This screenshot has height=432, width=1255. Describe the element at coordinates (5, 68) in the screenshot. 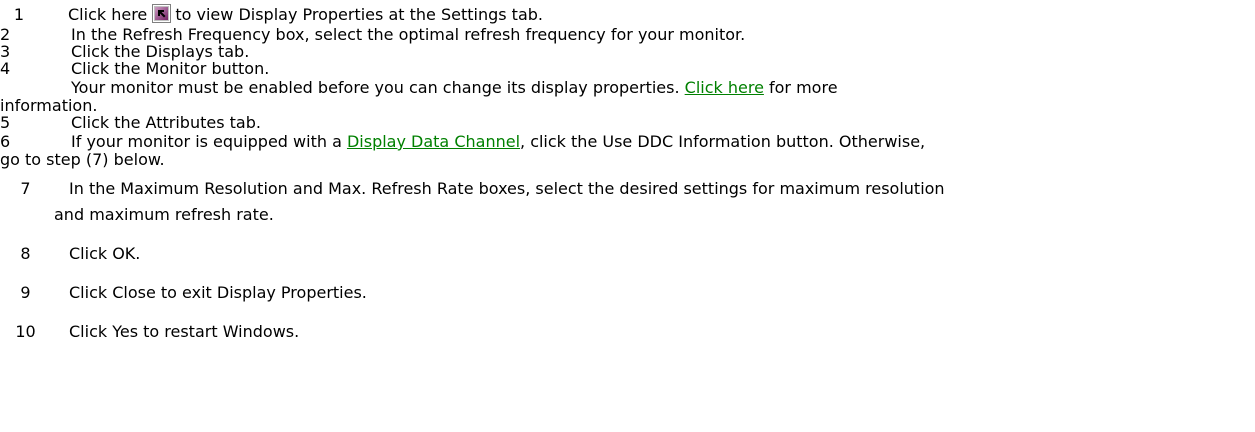

I see `step-number: 4` at that location.